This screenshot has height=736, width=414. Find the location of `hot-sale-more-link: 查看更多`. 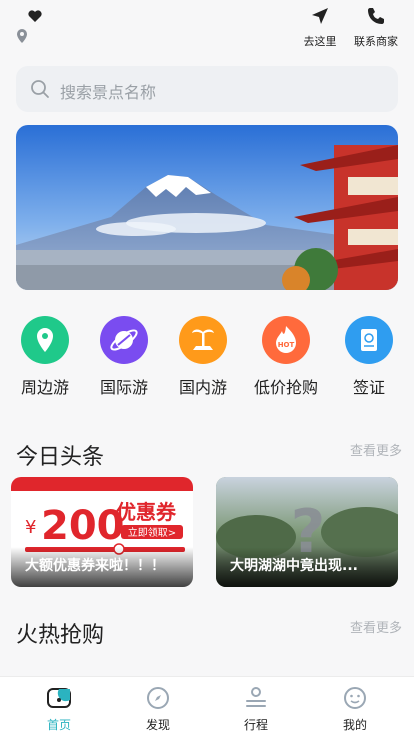

hot-sale-more-link: 查看更多 is located at coordinates (376, 626).